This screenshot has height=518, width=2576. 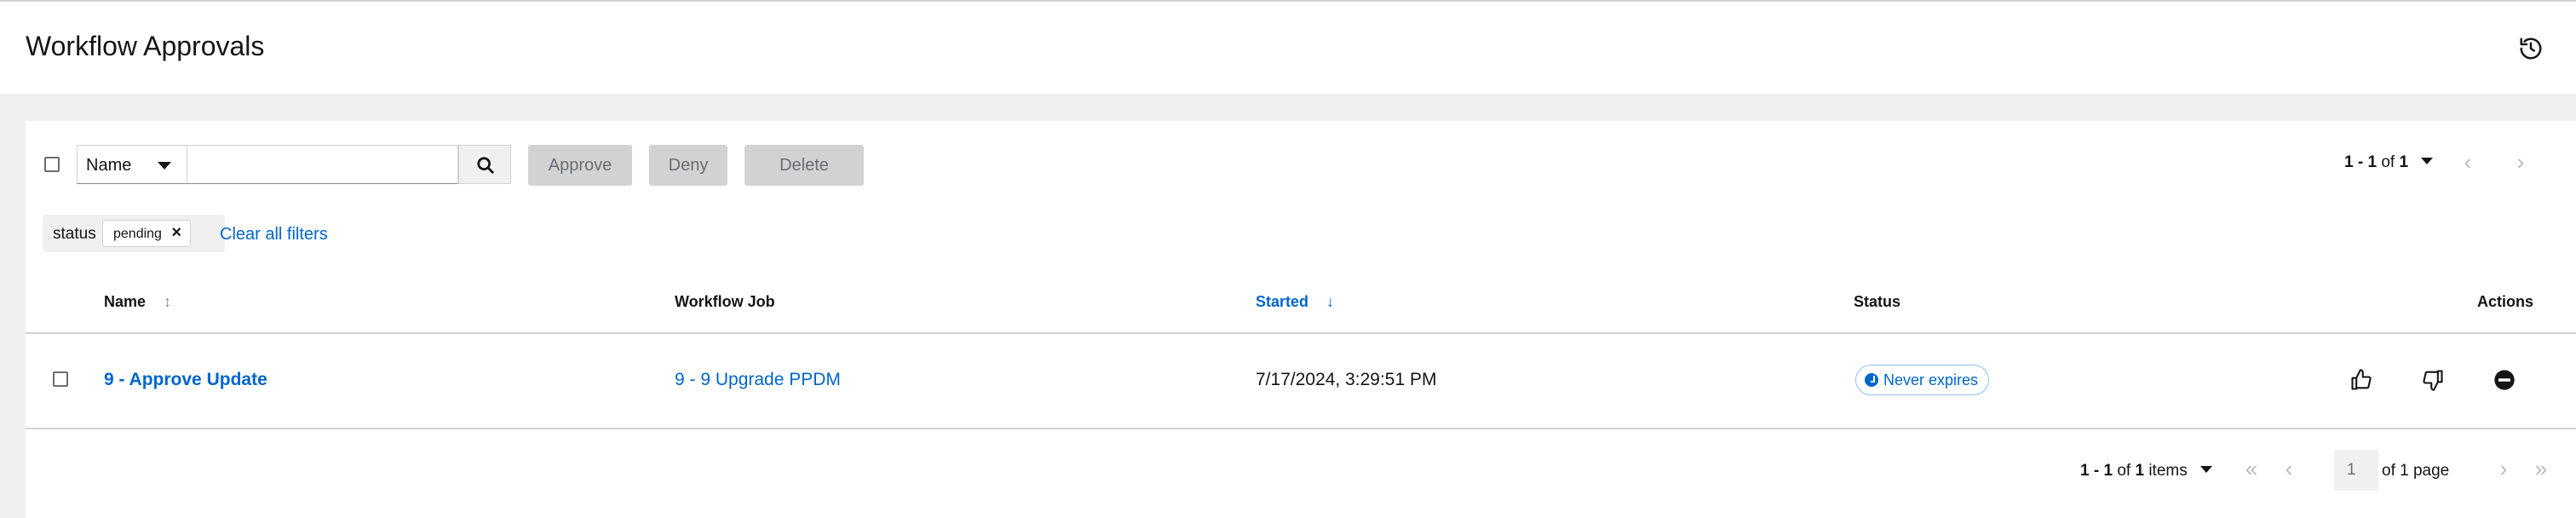 I want to click on filter-chip-group: status pending ×, so click(x=134, y=233).